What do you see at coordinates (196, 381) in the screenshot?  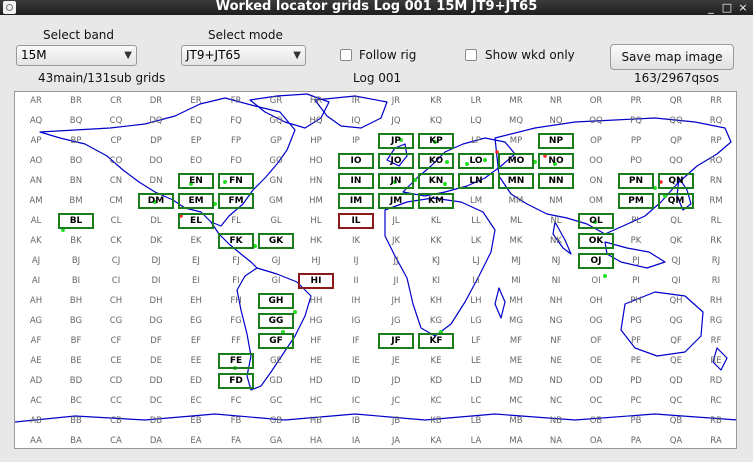 I see `grid-ed: ED` at bounding box center [196, 381].